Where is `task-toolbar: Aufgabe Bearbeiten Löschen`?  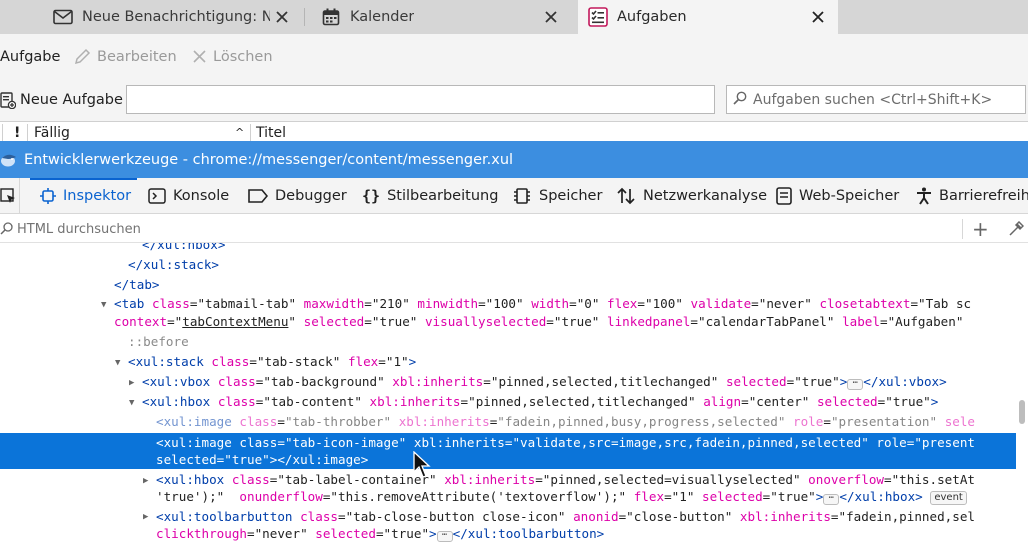 task-toolbar: Aufgabe Bearbeiten Löschen is located at coordinates (514, 56).